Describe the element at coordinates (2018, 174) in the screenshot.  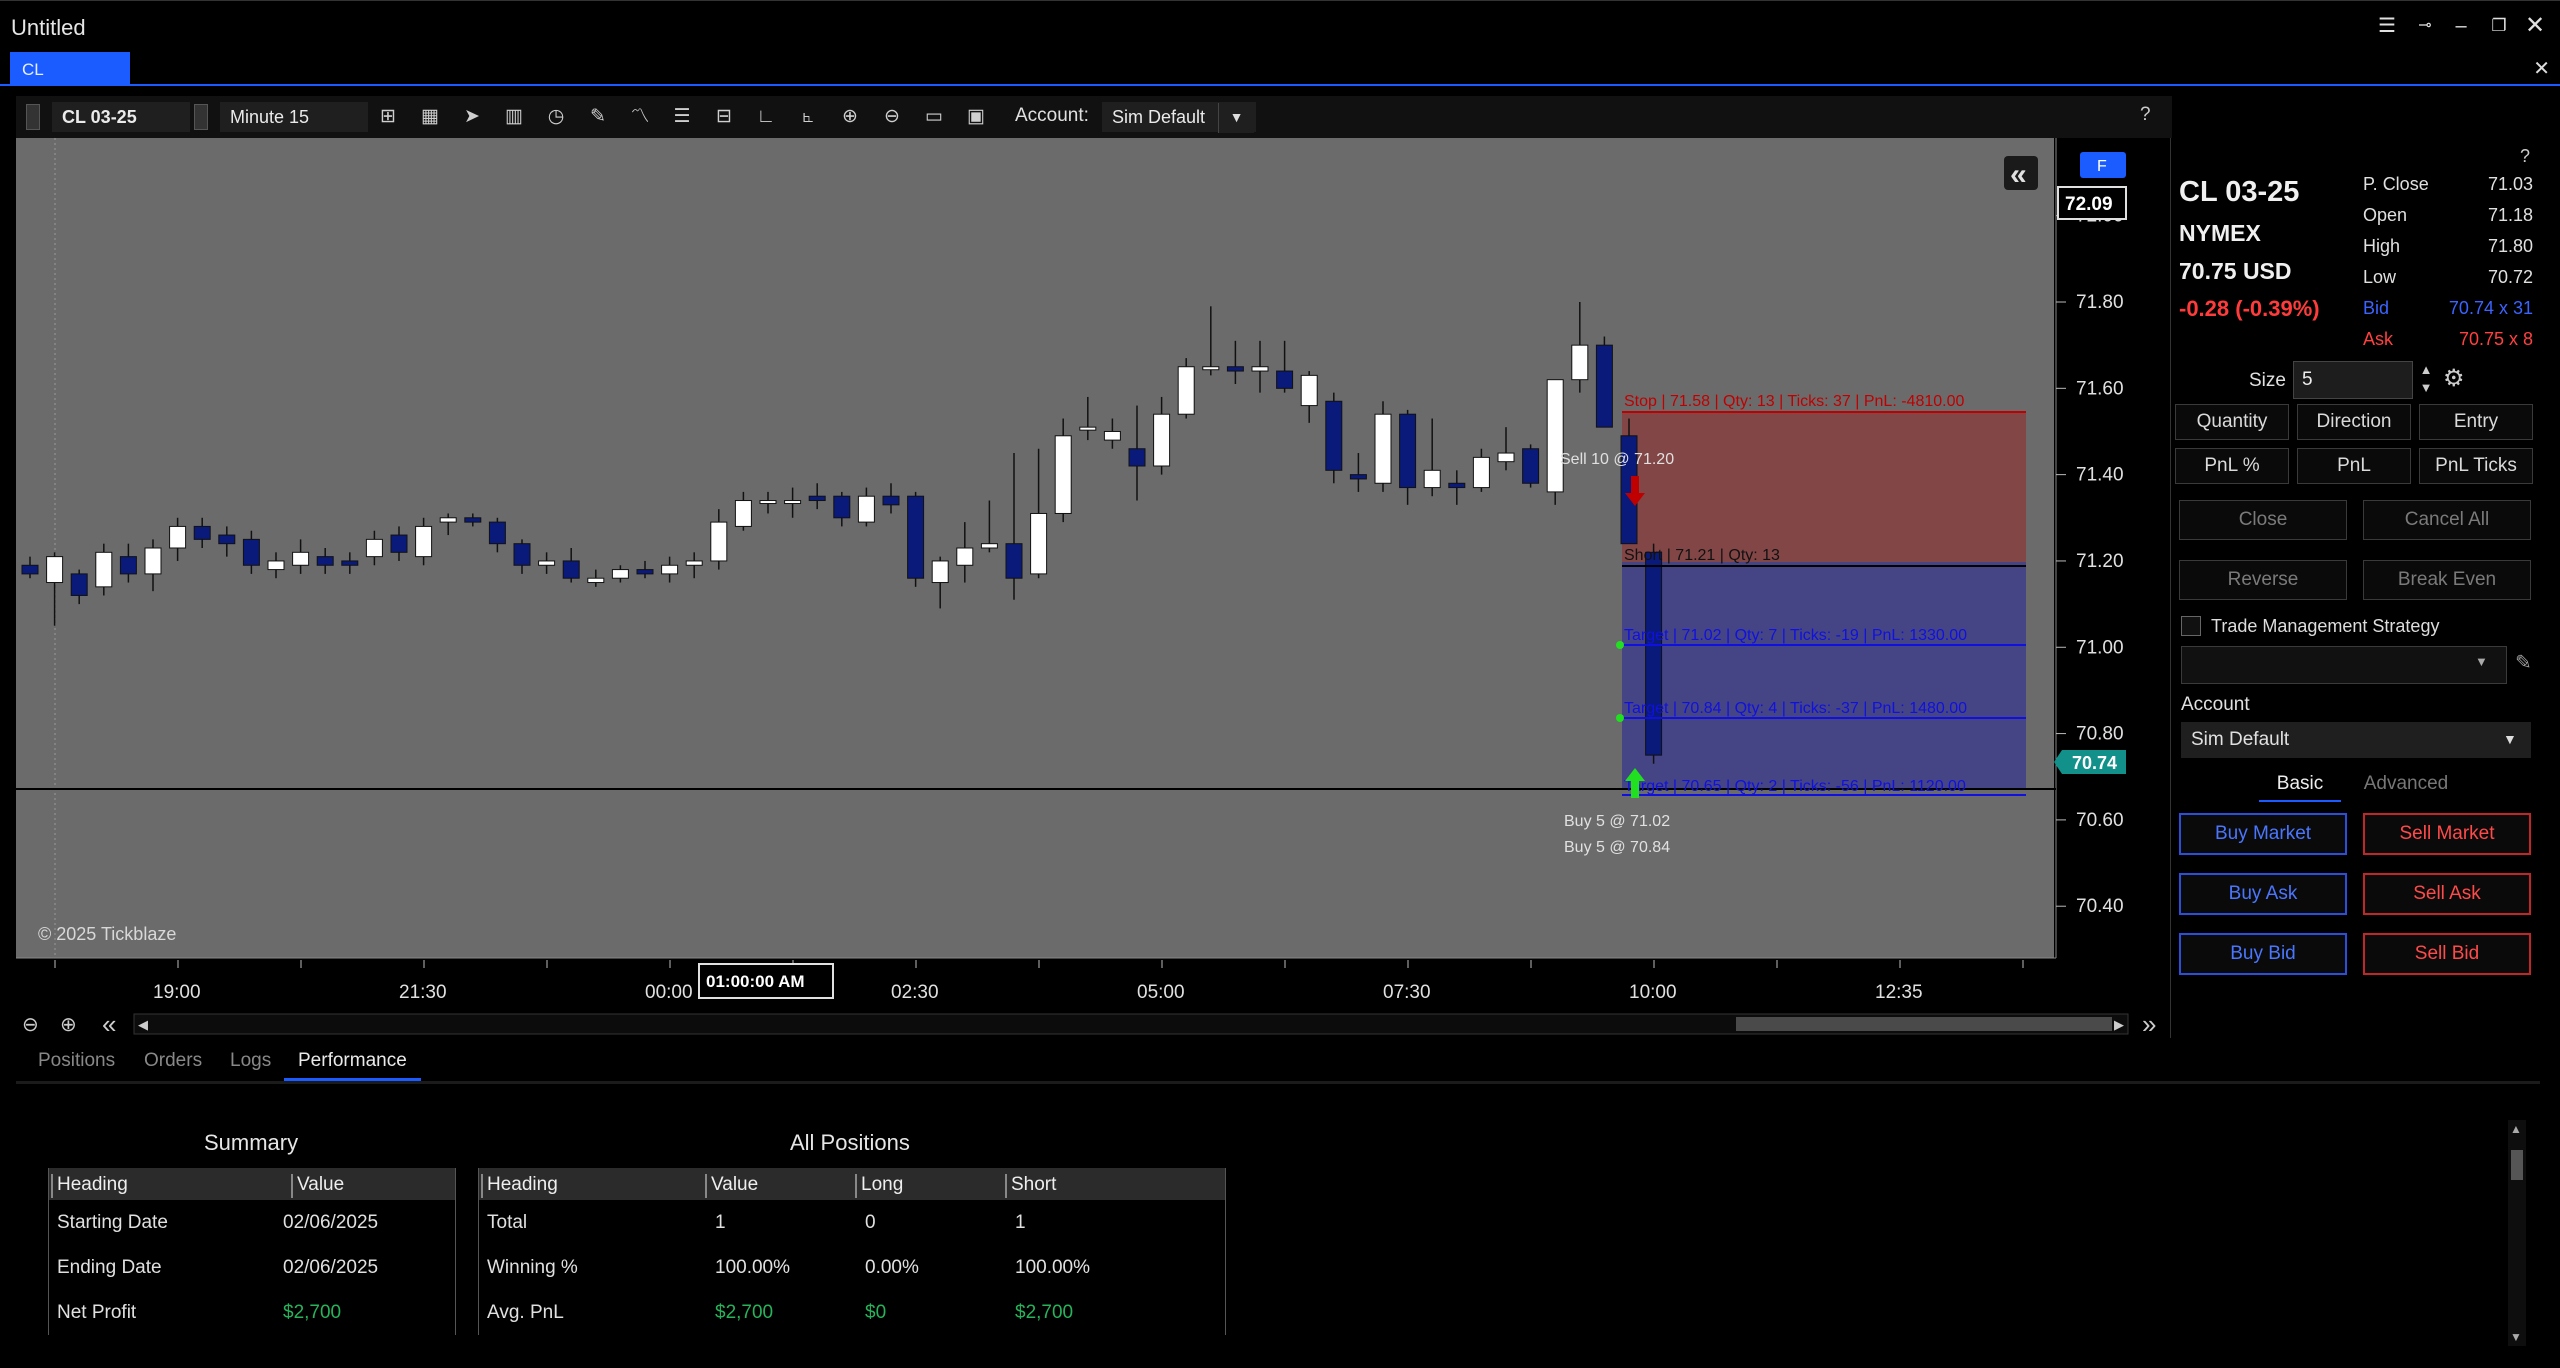
I see `collapse-icon: «` at that location.